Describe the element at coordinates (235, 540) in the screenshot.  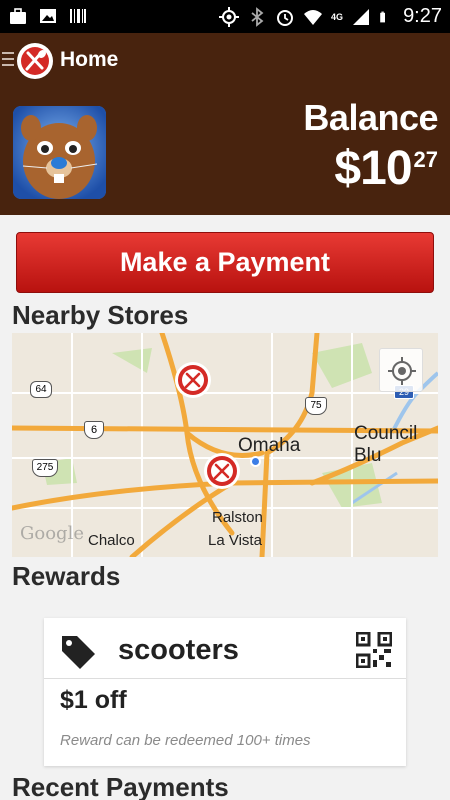
I see `map-label-la-vista: La Vista` at that location.